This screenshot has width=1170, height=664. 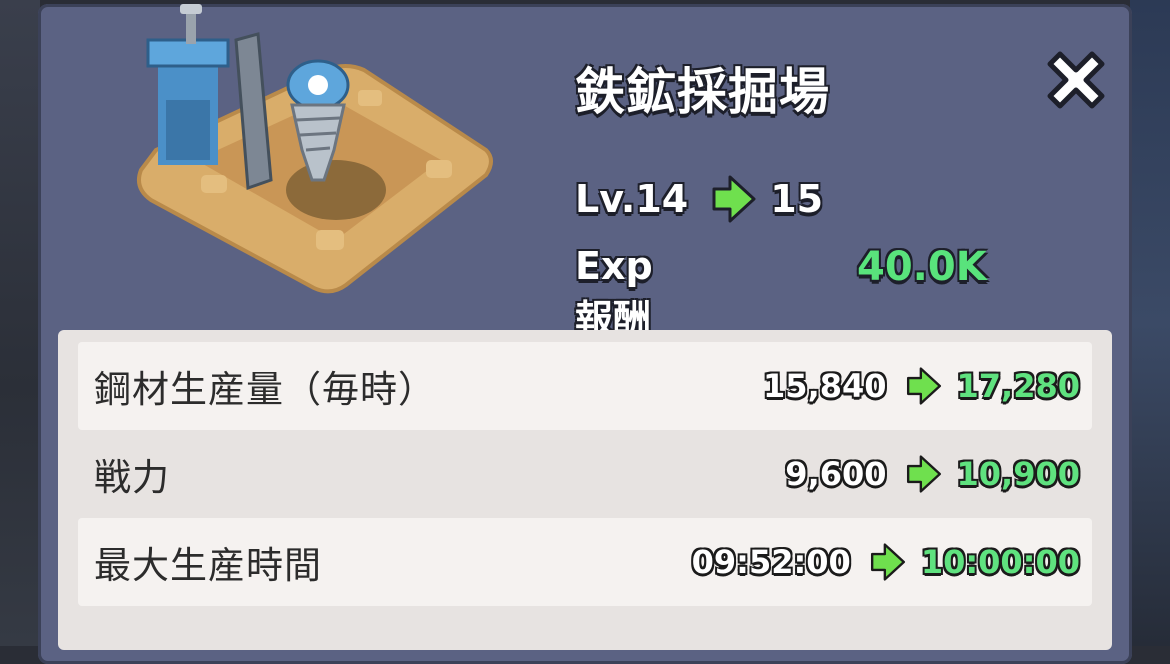 What do you see at coordinates (836, 474) in the screenshot?
I see `stat-current-value: 9,600` at bounding box center [836, 474].